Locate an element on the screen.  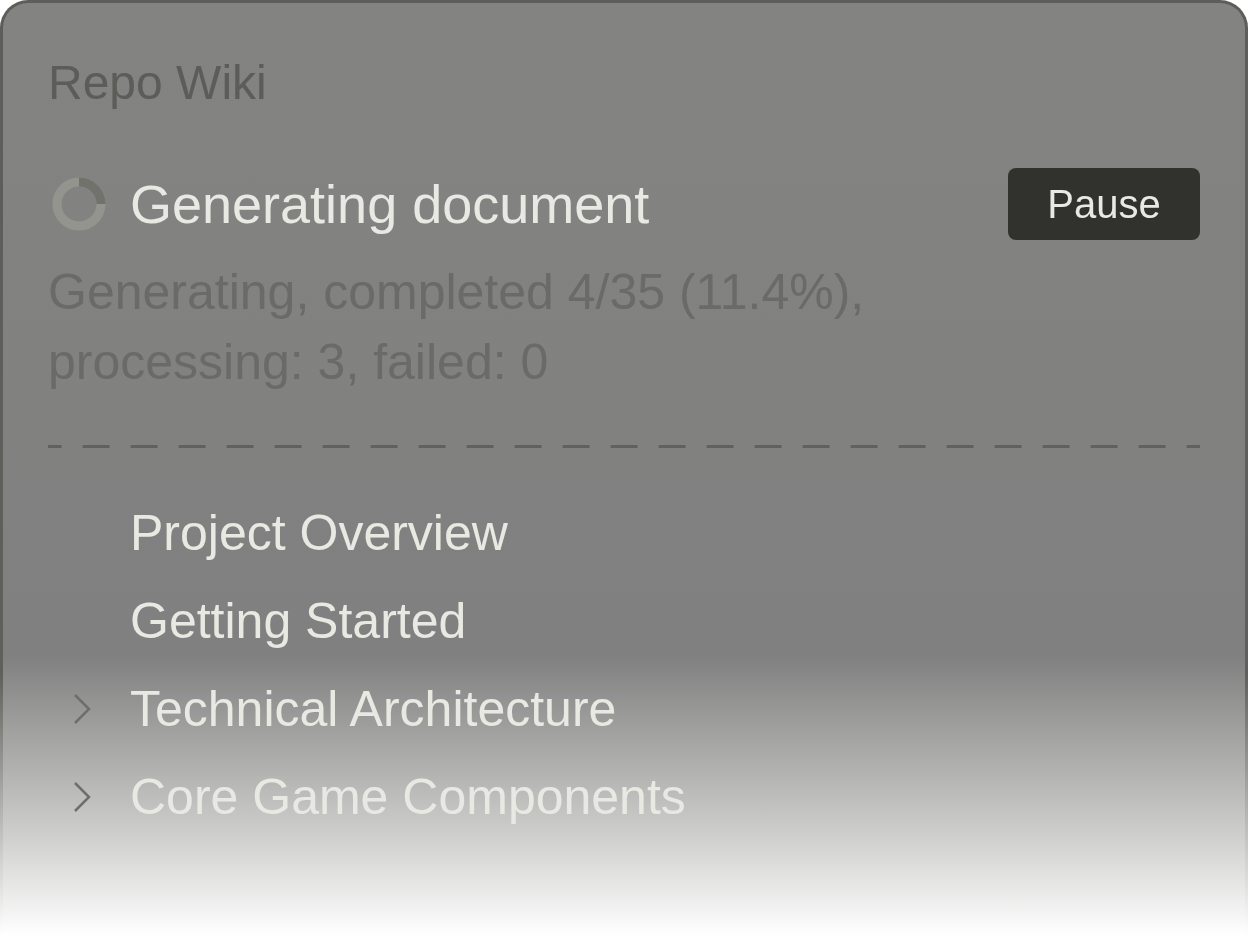
spinner-icon is located at coordinates (79, 204).